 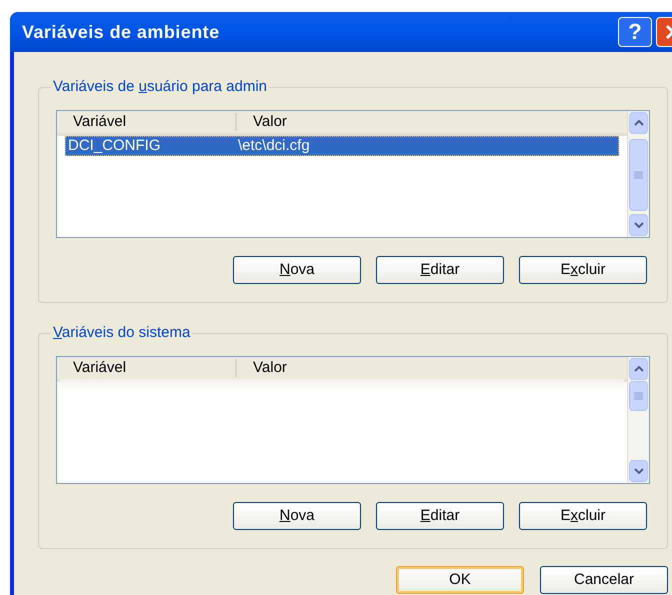 I want to click on group-legend: Variáveis de usuário para admin, so click(x=160, y=87).